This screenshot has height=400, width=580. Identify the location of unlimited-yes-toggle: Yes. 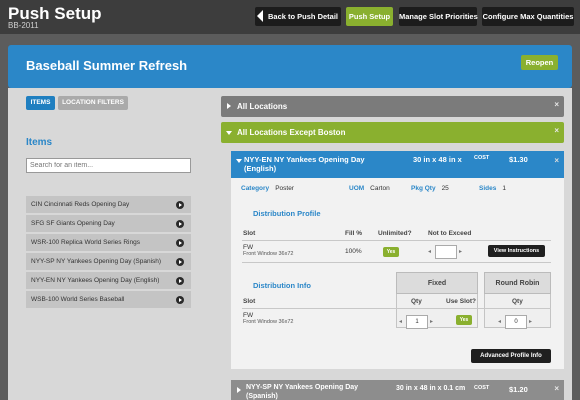
(391, 252).